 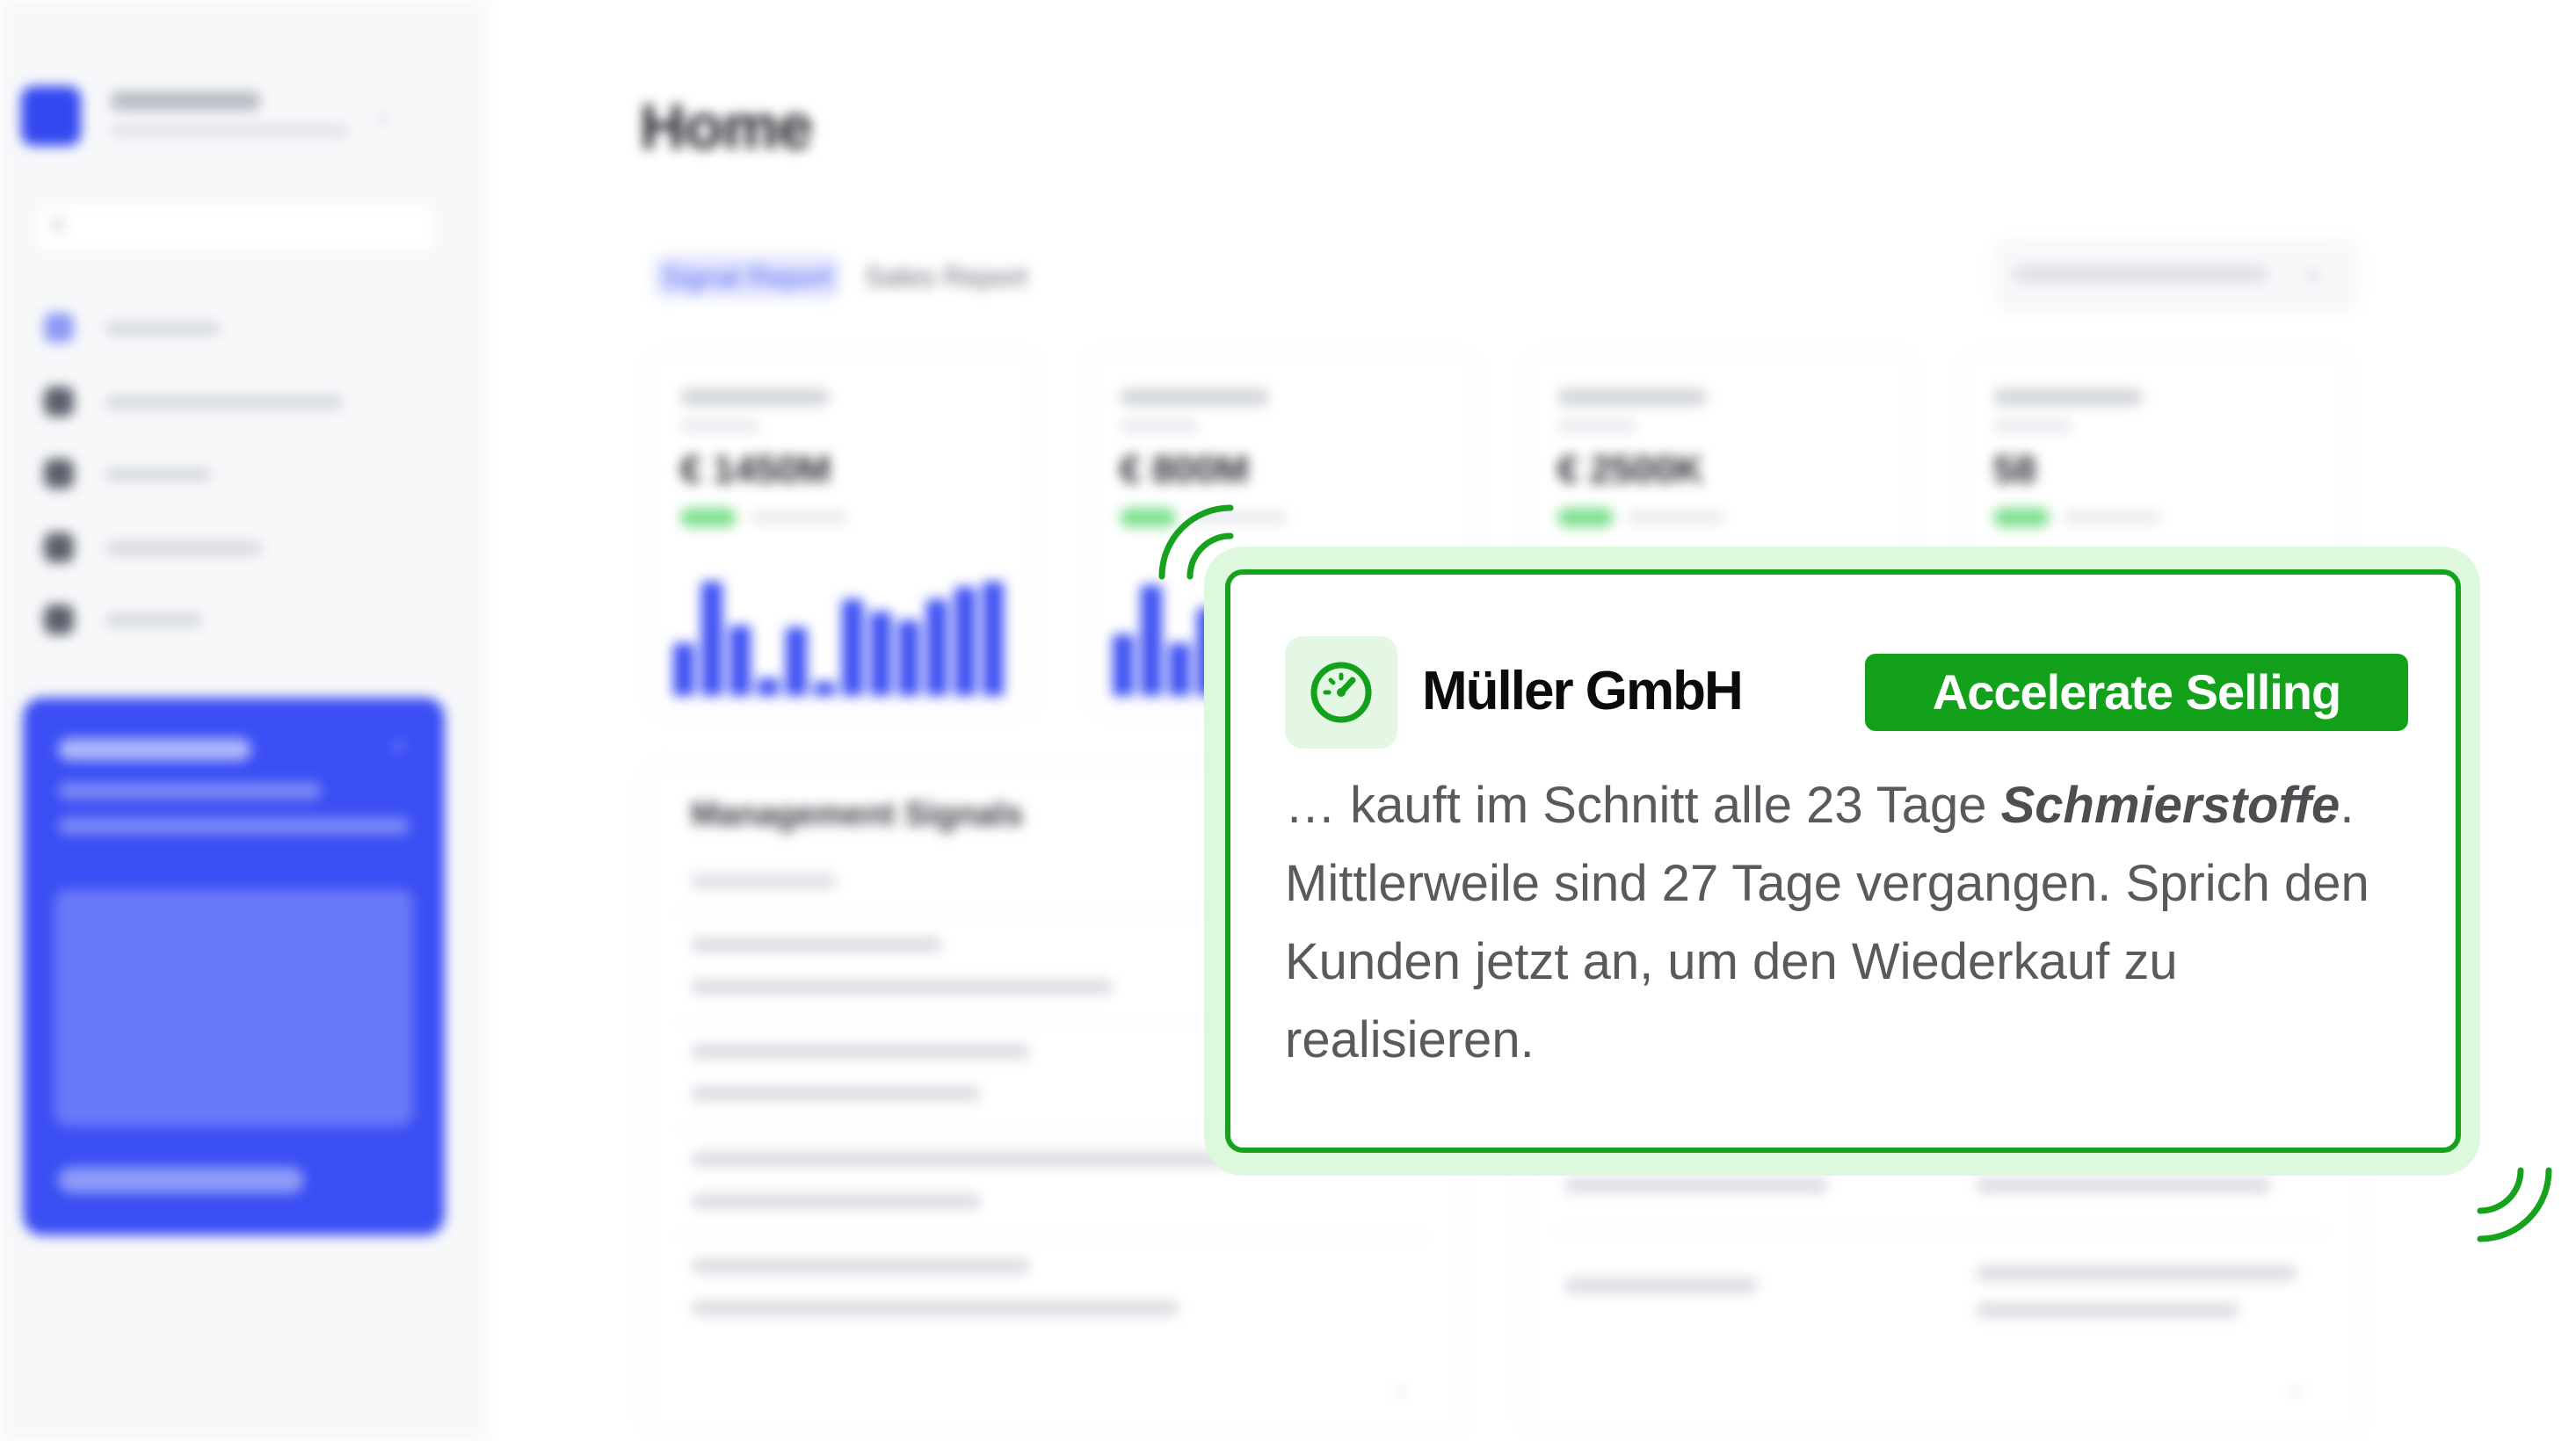 I want to click on signal-waves-icon, so click(x=2514, y=1204).